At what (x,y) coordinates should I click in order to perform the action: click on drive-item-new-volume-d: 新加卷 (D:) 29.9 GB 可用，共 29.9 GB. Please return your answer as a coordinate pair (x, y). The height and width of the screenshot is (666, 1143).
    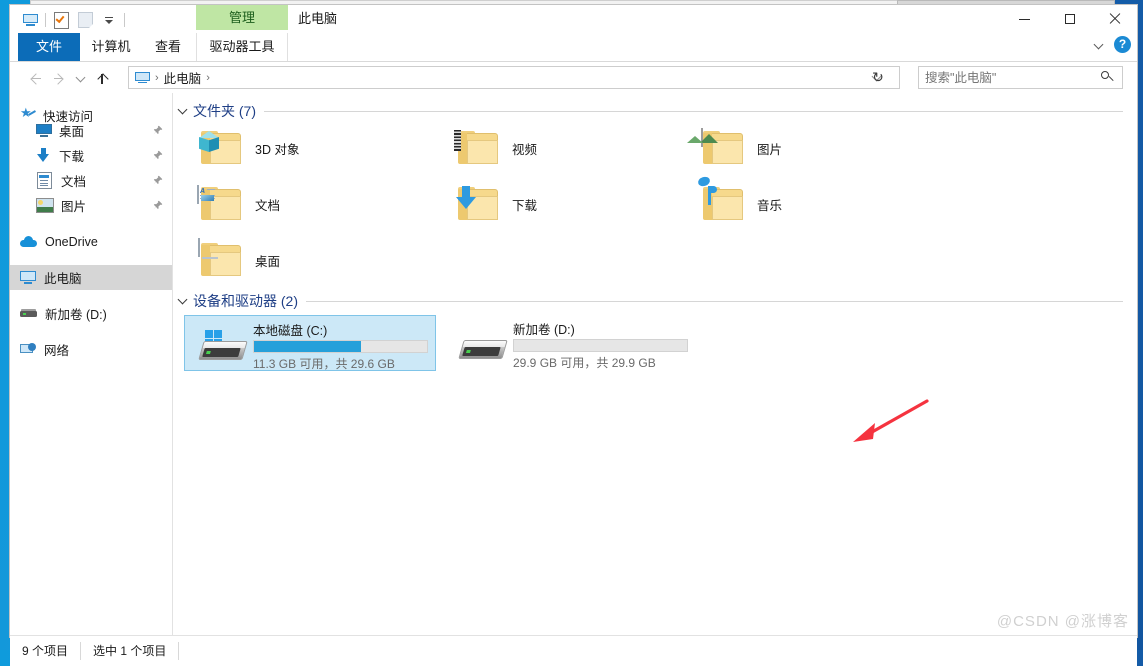
    Looking at the image, I should click on (571, 343).